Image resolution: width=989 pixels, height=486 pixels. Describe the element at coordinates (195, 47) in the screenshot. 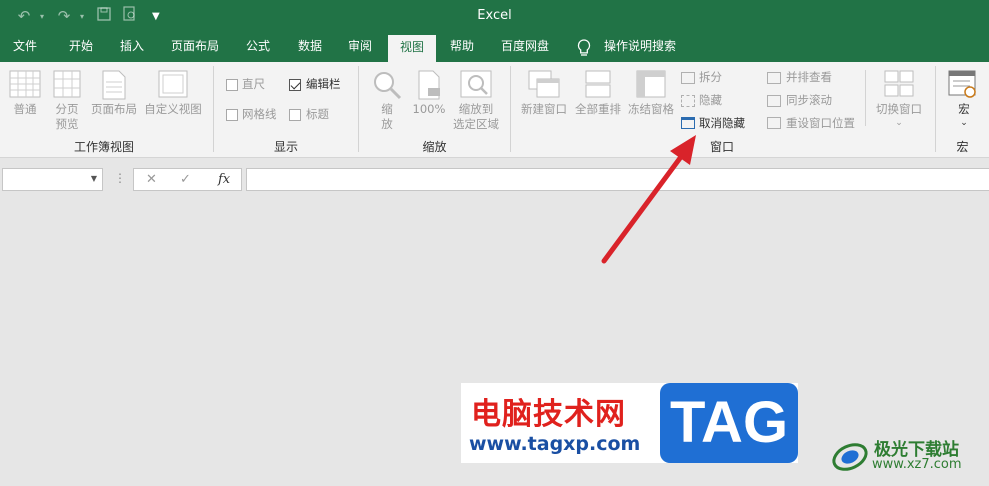

I see `tab-page-layout: 页面布局` at that location.